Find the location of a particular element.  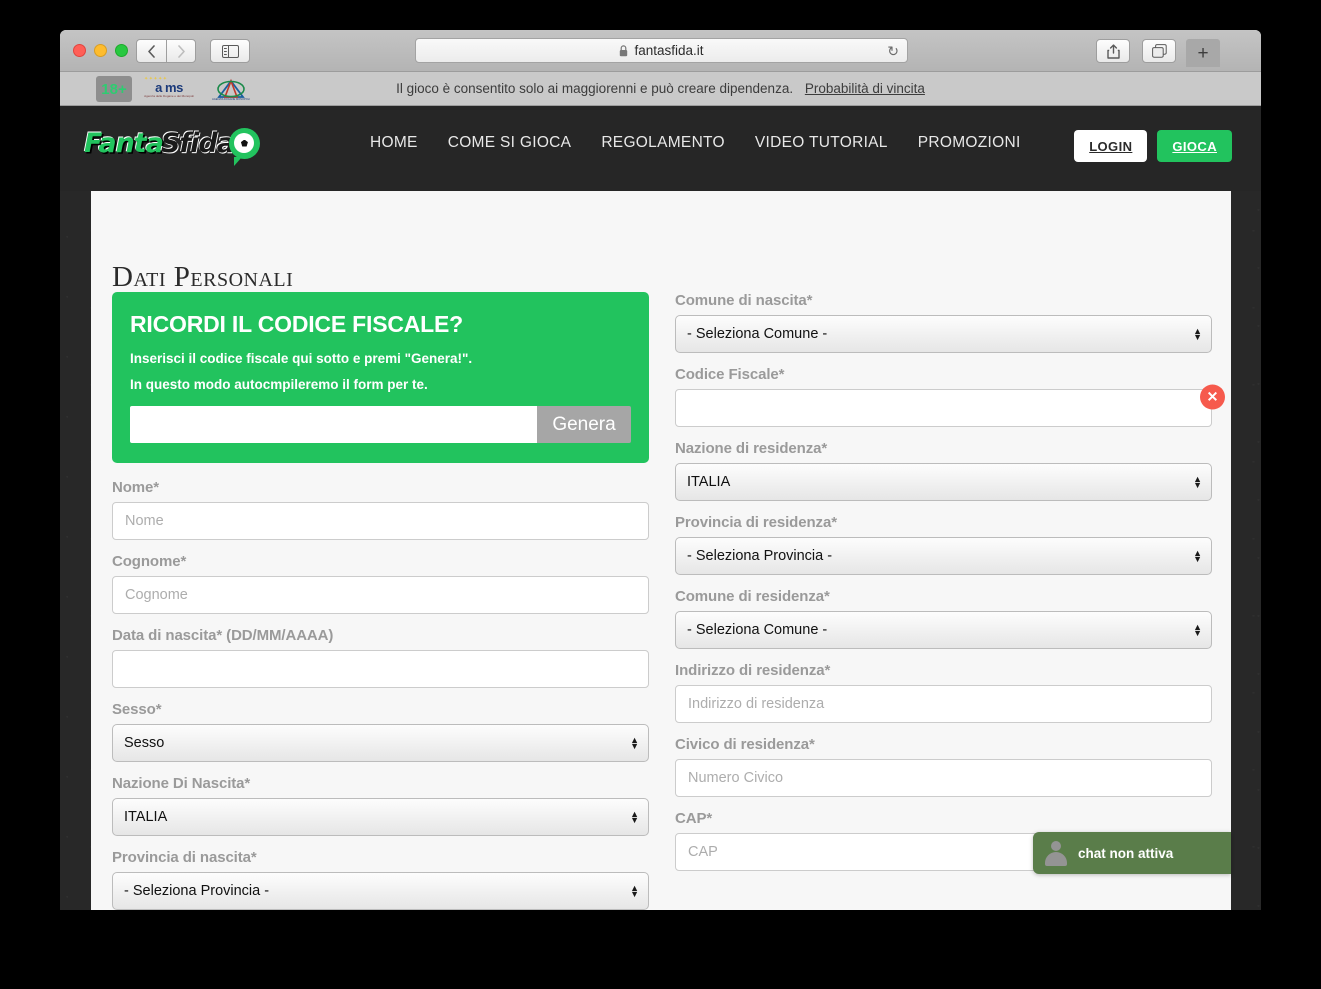

input-data-di-nascita is located at coordinates (380, 669).